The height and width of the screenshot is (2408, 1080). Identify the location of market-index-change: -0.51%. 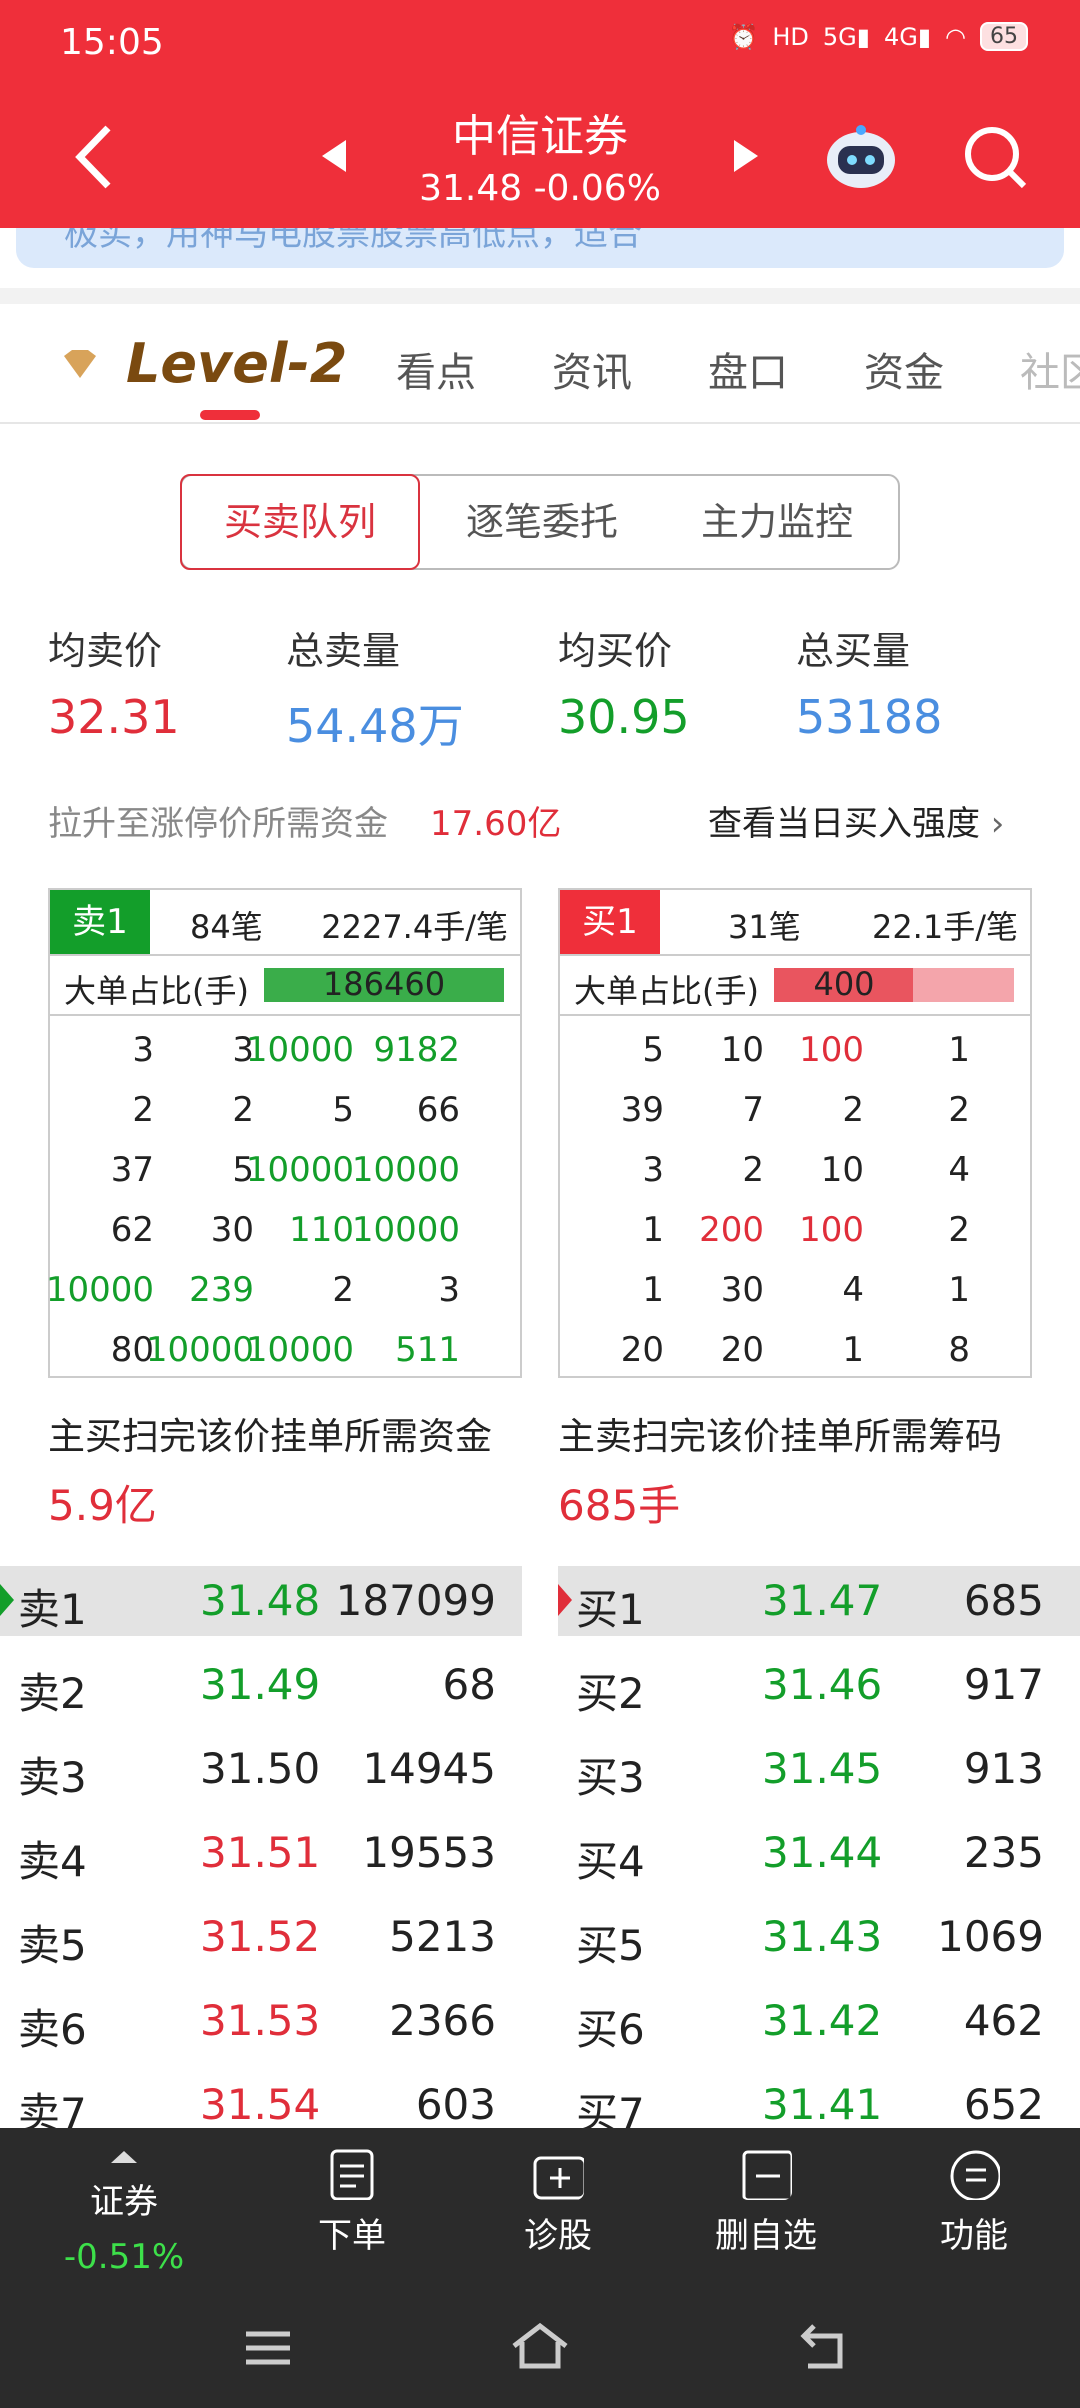
(124, 2257).